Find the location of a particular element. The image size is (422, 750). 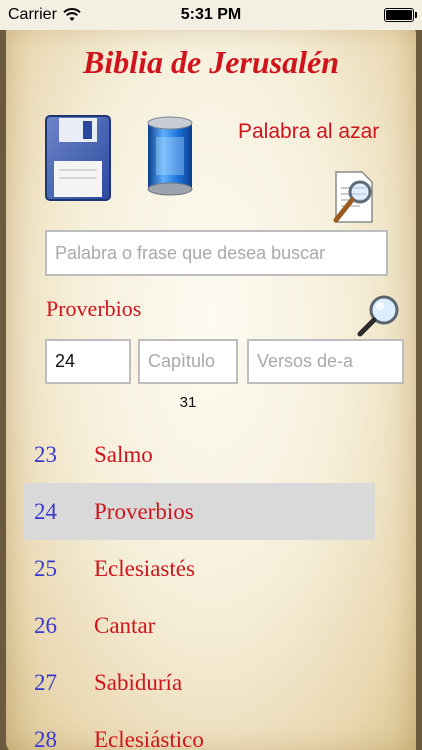

battery-icon is located at coordinates (400, 15).